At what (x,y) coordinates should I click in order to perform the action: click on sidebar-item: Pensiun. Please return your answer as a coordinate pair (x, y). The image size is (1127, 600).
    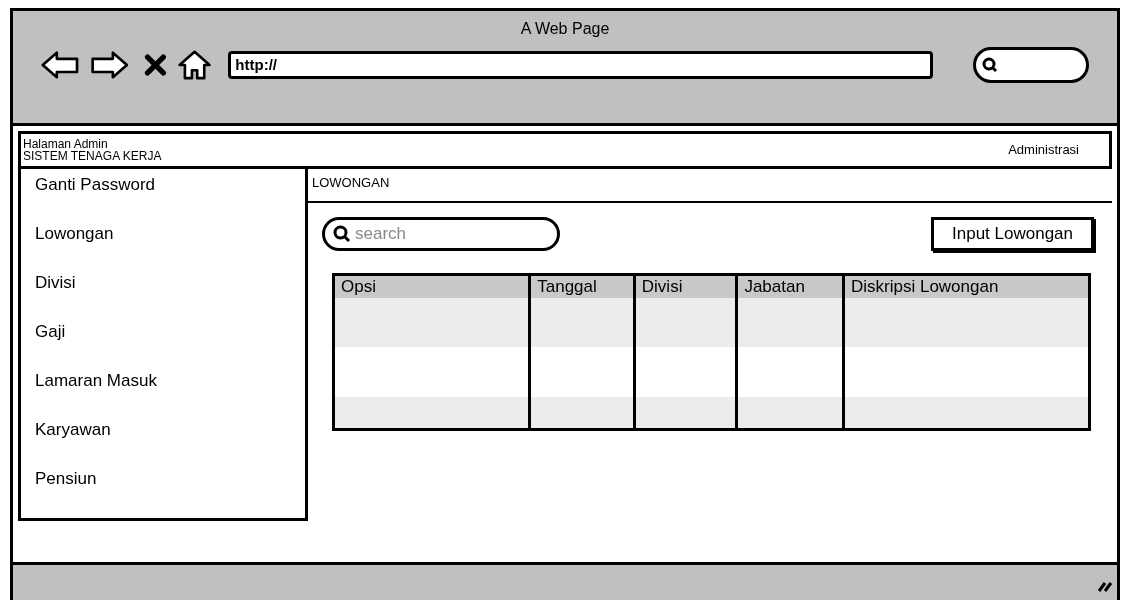
    Looking at the image, I should click on (170, 479).